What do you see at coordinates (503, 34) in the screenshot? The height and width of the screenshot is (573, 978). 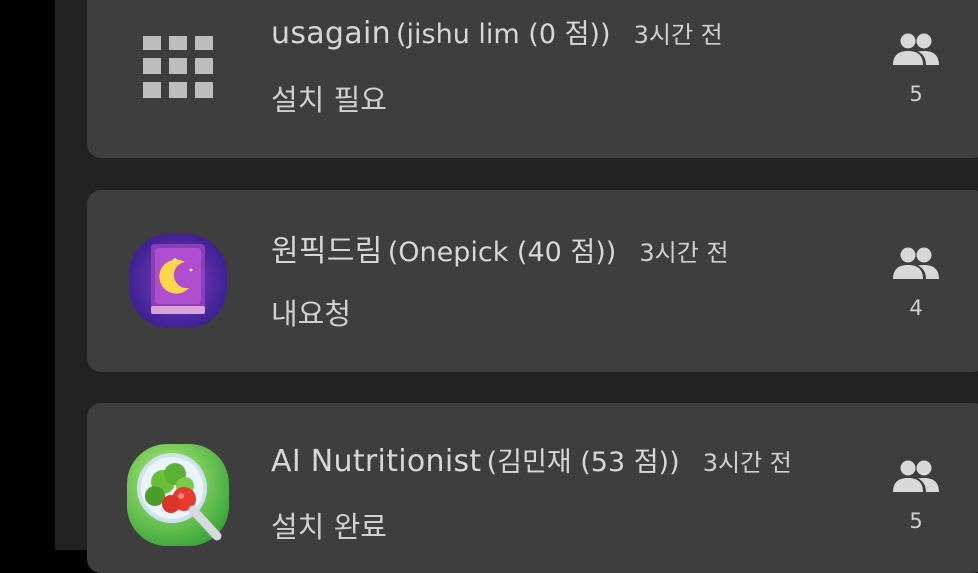 I see `app-developer: (jishu lim (0 점))` at bounding box center [503, 34].